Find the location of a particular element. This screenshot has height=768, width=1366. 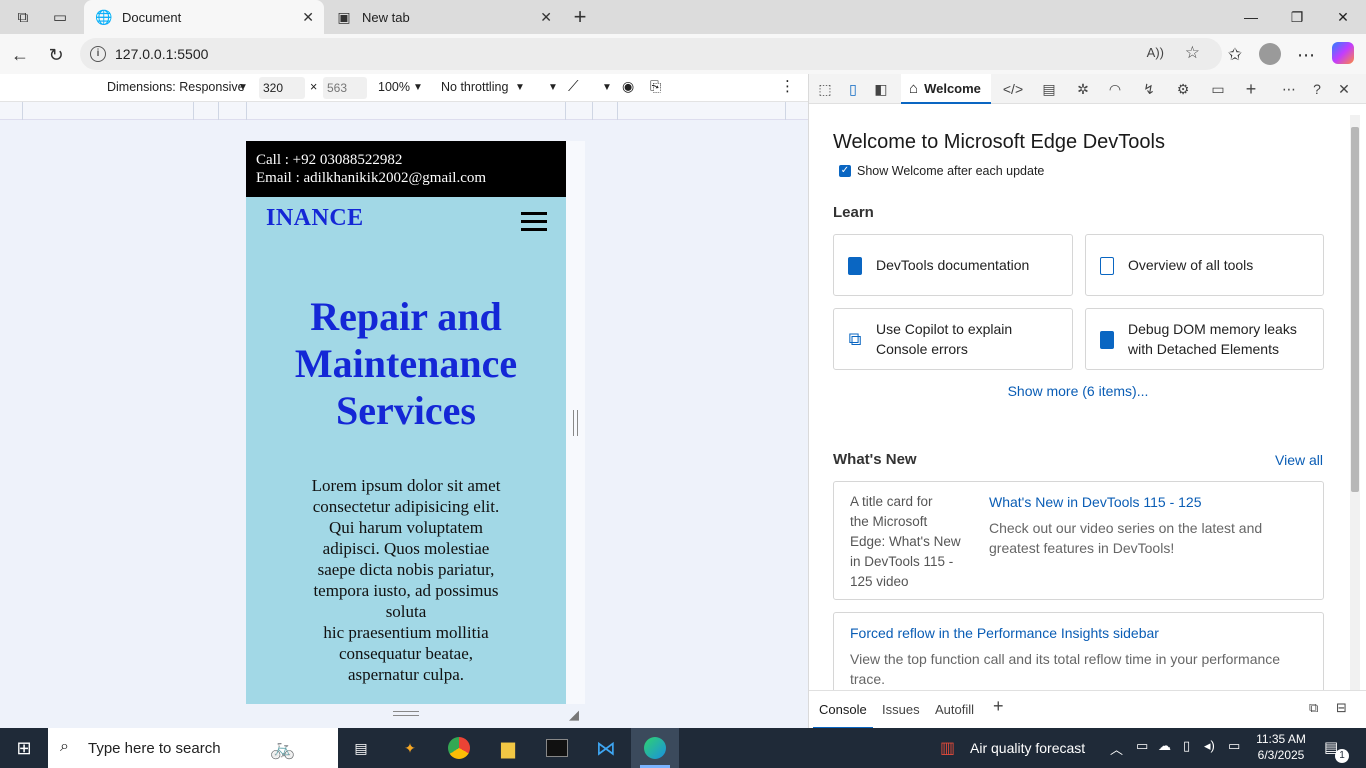

elements-icon: </> is located at coordinates (1013, 89).